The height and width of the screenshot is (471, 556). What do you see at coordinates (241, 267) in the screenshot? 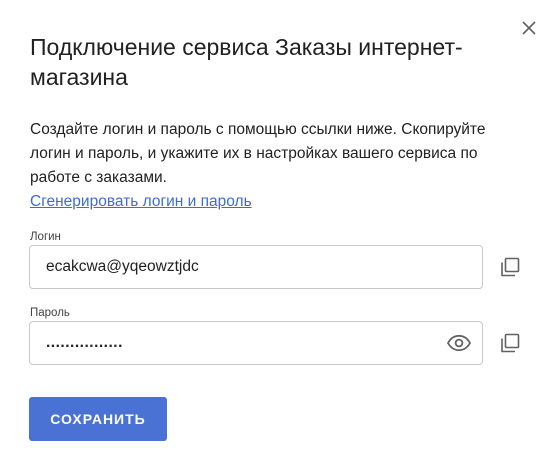
I see `login-input` at bounding box center [241, 267].